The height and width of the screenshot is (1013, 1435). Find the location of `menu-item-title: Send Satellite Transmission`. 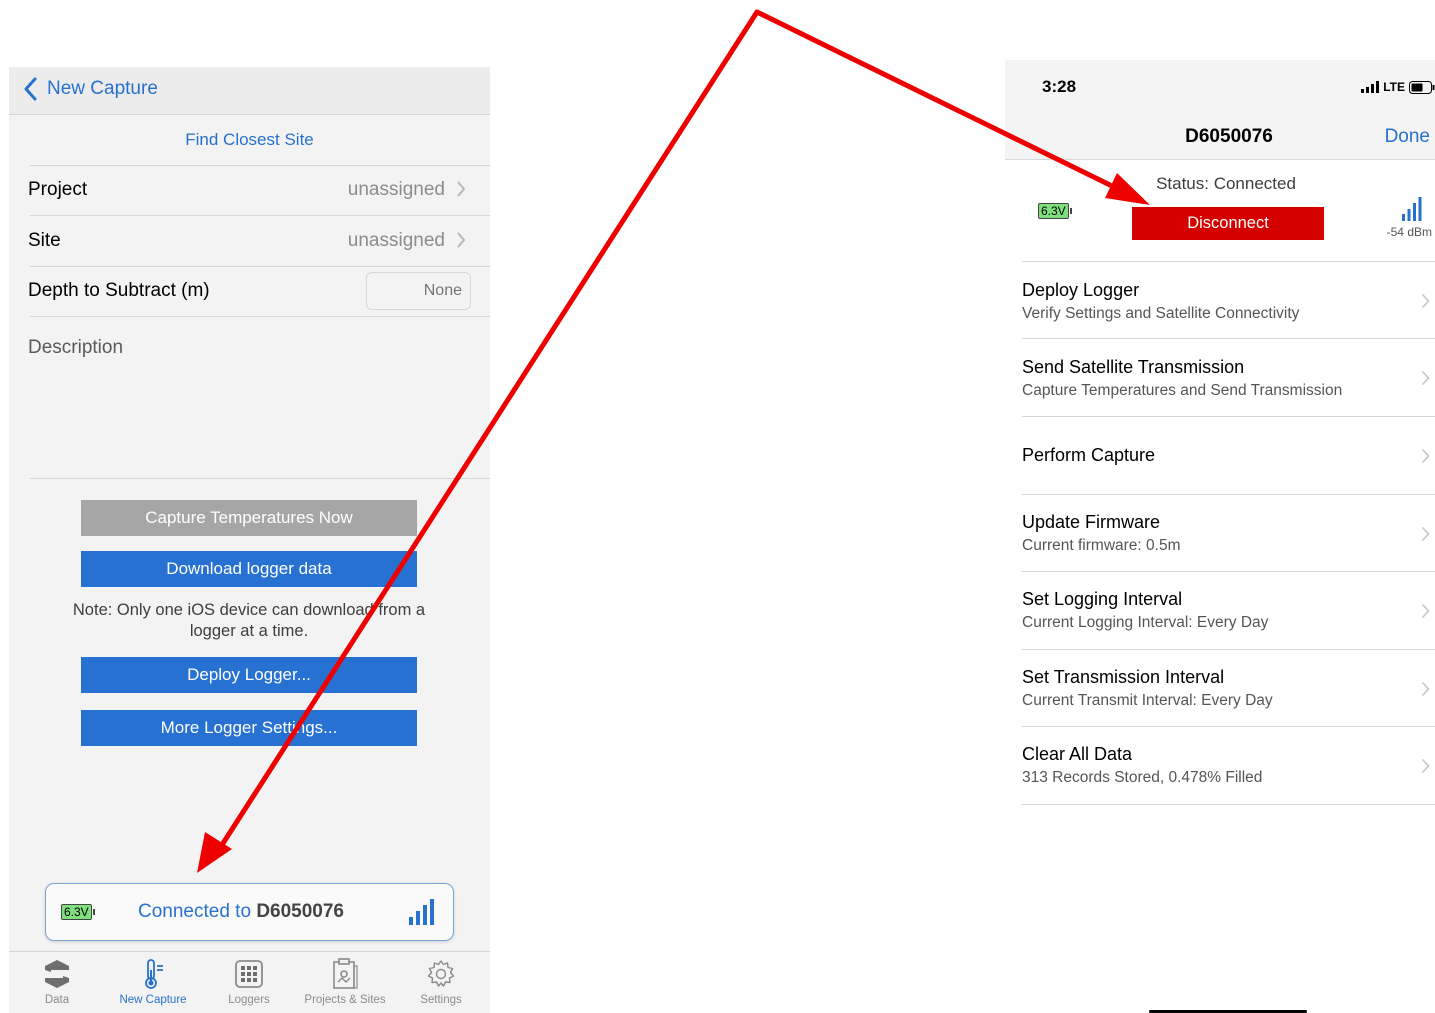

menu-item-title: Send Satellite Transmission is located at coordinates (1133, 367).